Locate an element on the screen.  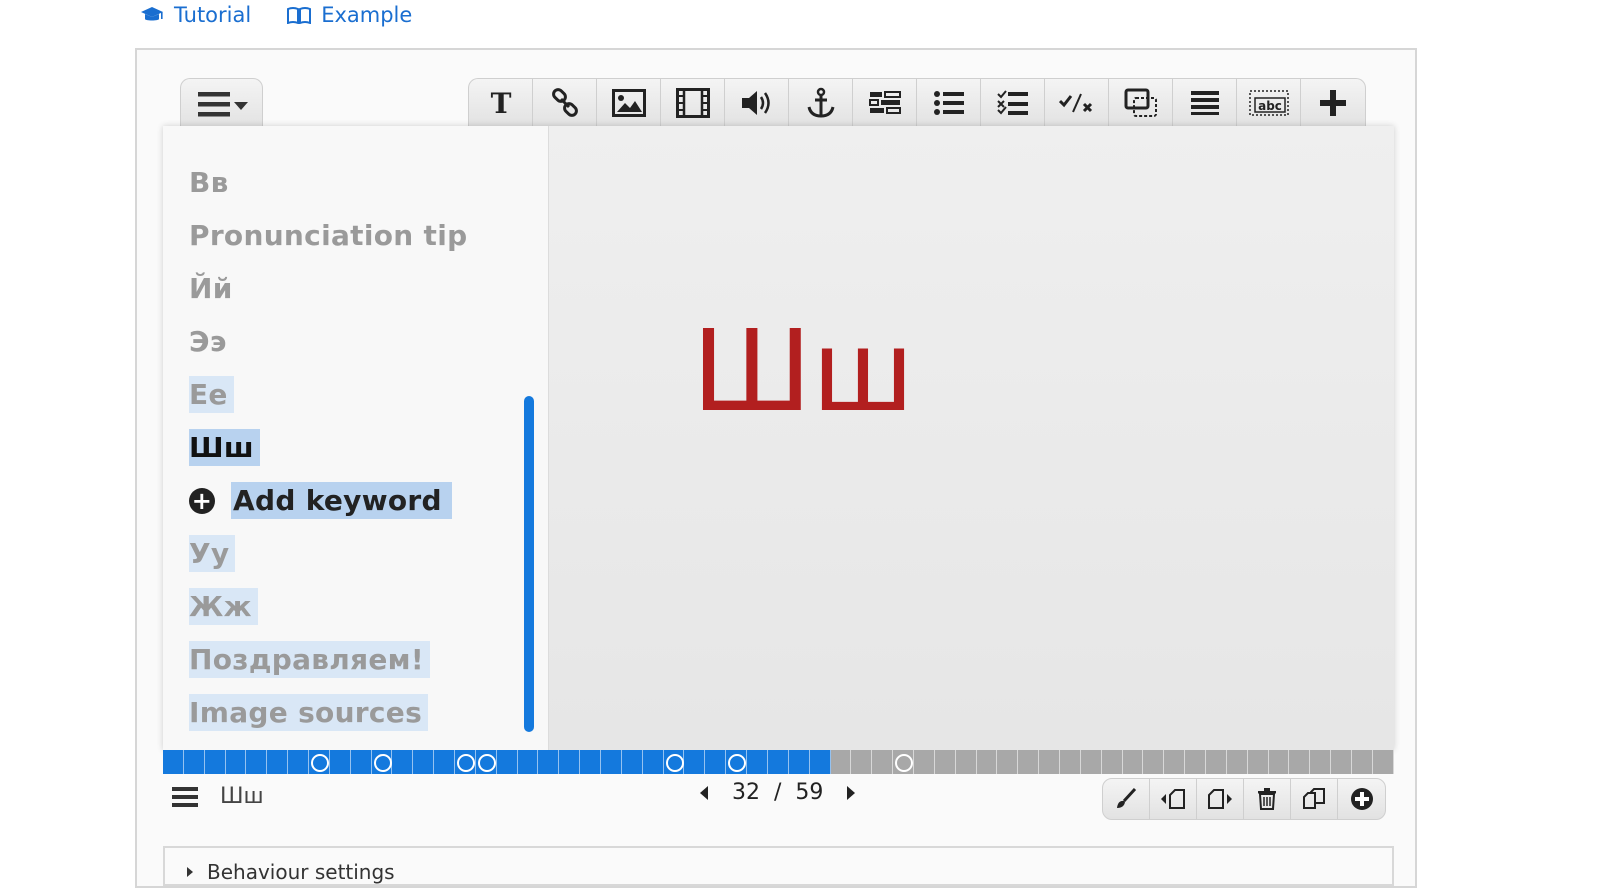
keyword-item: Поздравляем! is located at coordinates (331, 659).